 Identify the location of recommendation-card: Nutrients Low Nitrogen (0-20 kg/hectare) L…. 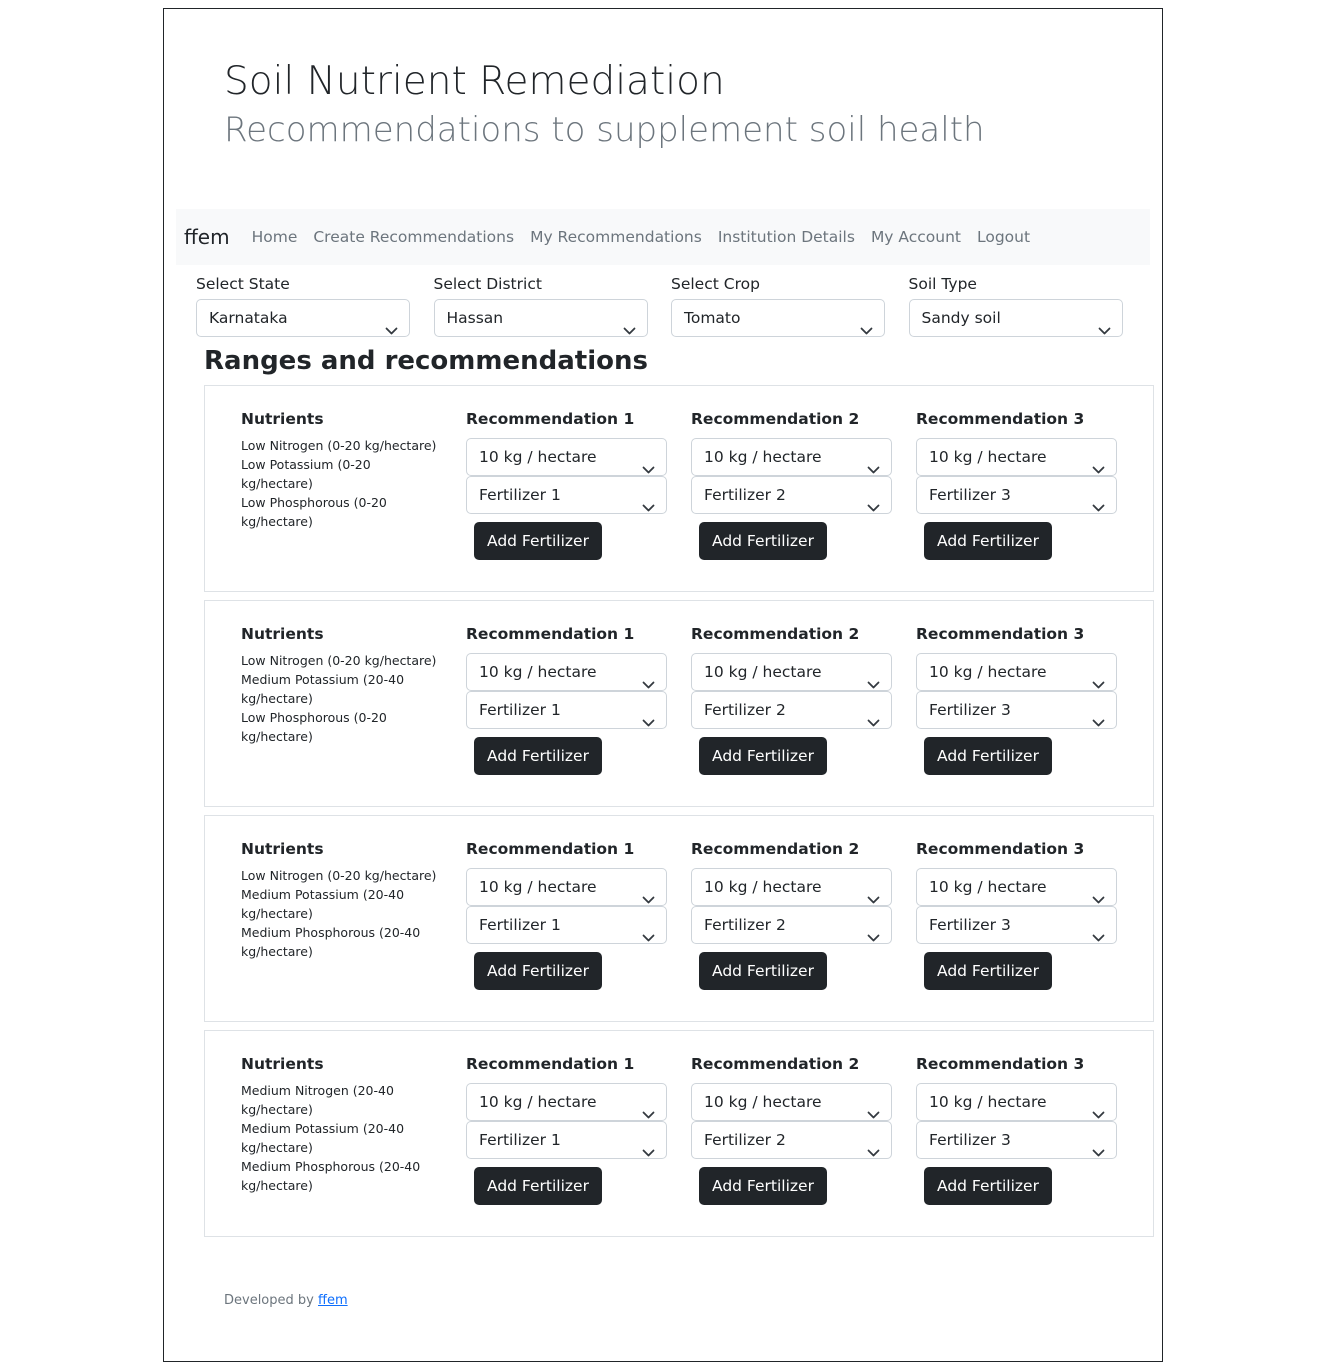
(679, 488).